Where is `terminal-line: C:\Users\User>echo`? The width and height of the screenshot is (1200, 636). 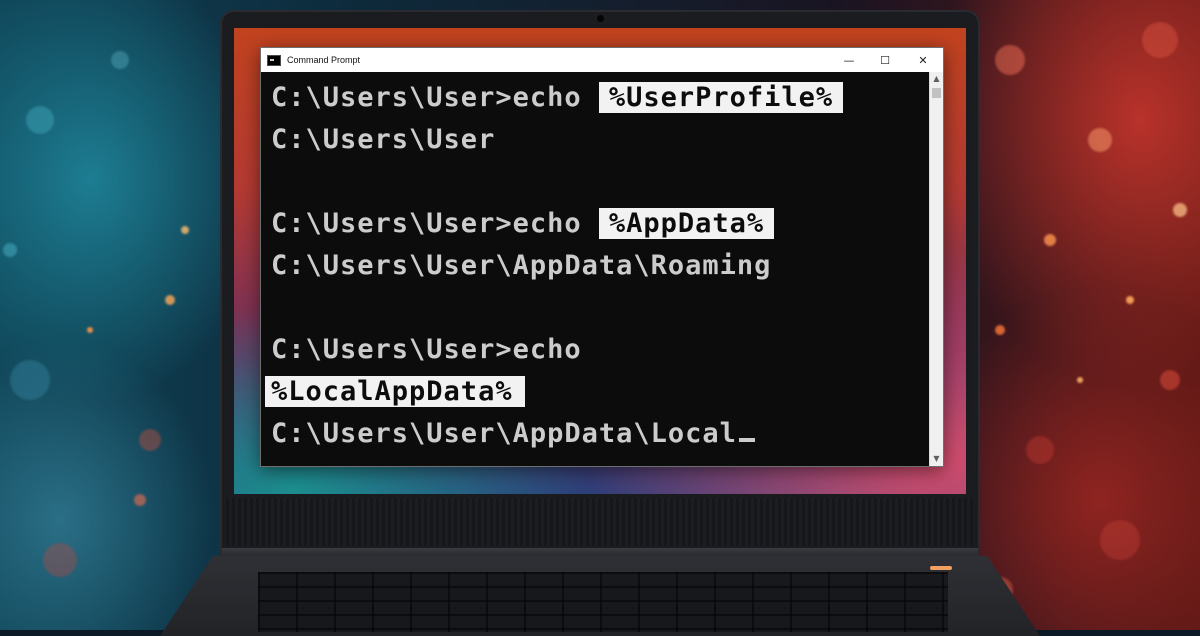 terminal-line: C:\Users\User>echo is located at coordinates (426, 350).